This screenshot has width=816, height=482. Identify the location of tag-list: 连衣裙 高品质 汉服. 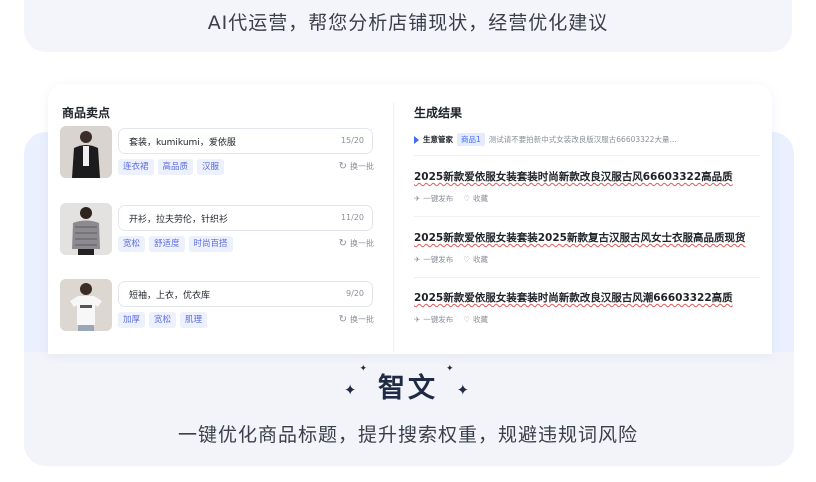
(171, 167).